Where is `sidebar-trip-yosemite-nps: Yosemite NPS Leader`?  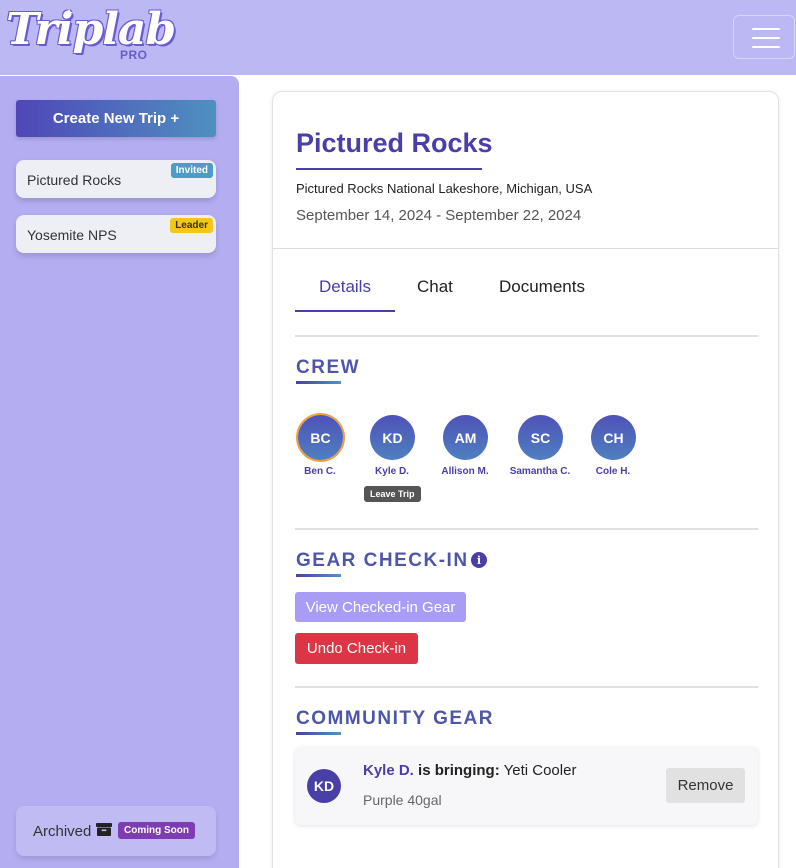 sidebar-trip-yosemite-nps: Yosemite NPS Leader is located at coordinates (116, 234).